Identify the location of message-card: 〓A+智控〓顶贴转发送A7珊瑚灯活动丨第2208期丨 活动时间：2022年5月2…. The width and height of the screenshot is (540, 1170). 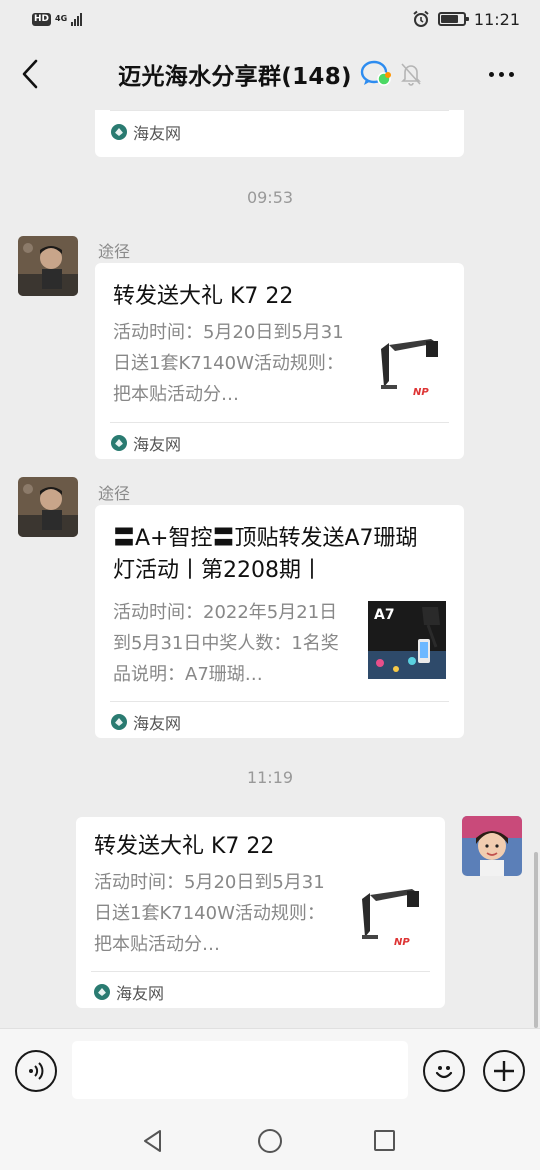
(279, 621).